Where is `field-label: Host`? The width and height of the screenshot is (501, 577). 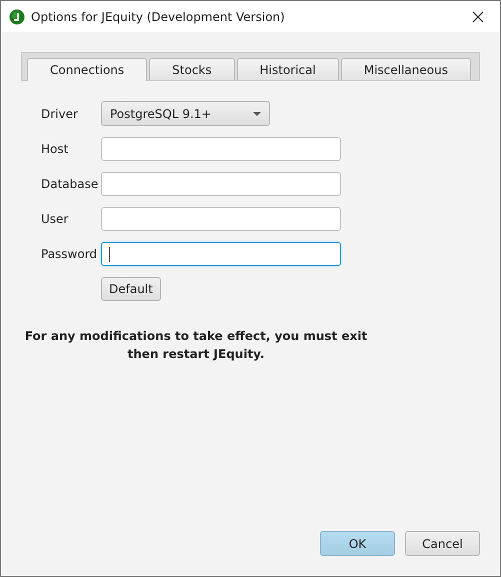 field-label: Host is located at coordinates (55, 149).